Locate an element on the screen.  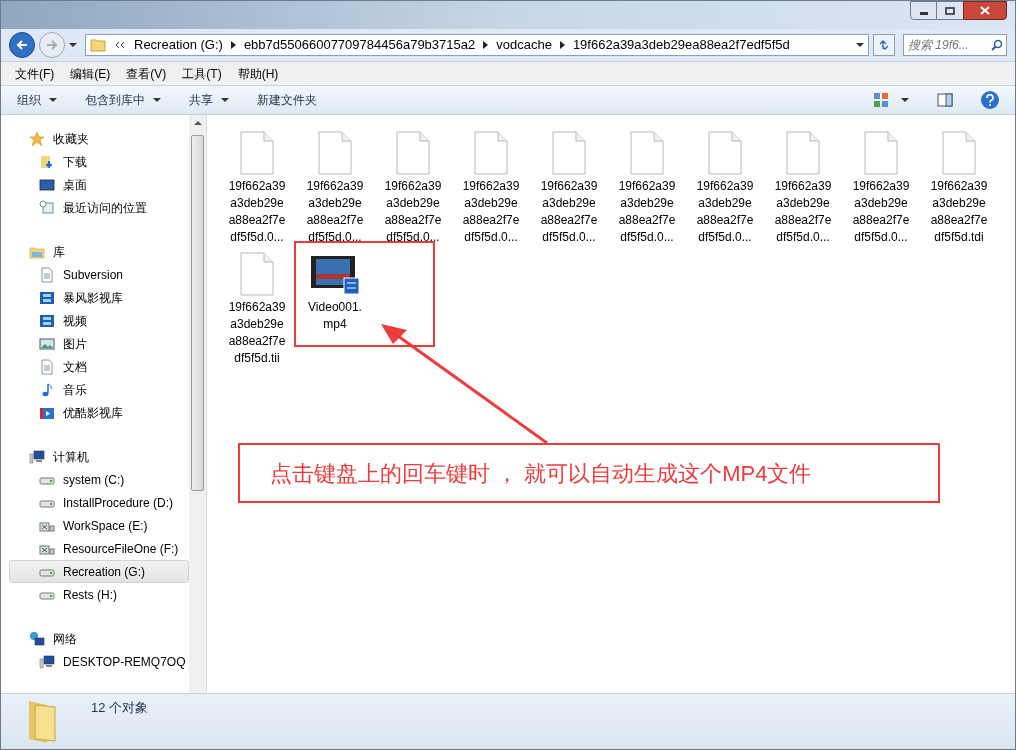
help-button is located at coordinates (990, 100).